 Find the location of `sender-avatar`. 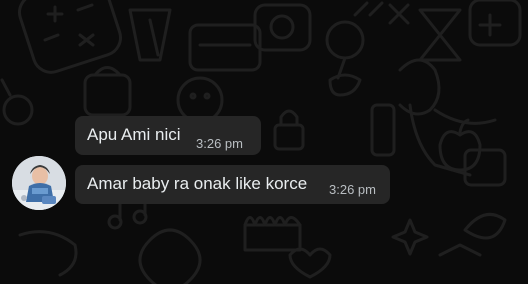

sender-avatar is located at coordinates (39, 183).